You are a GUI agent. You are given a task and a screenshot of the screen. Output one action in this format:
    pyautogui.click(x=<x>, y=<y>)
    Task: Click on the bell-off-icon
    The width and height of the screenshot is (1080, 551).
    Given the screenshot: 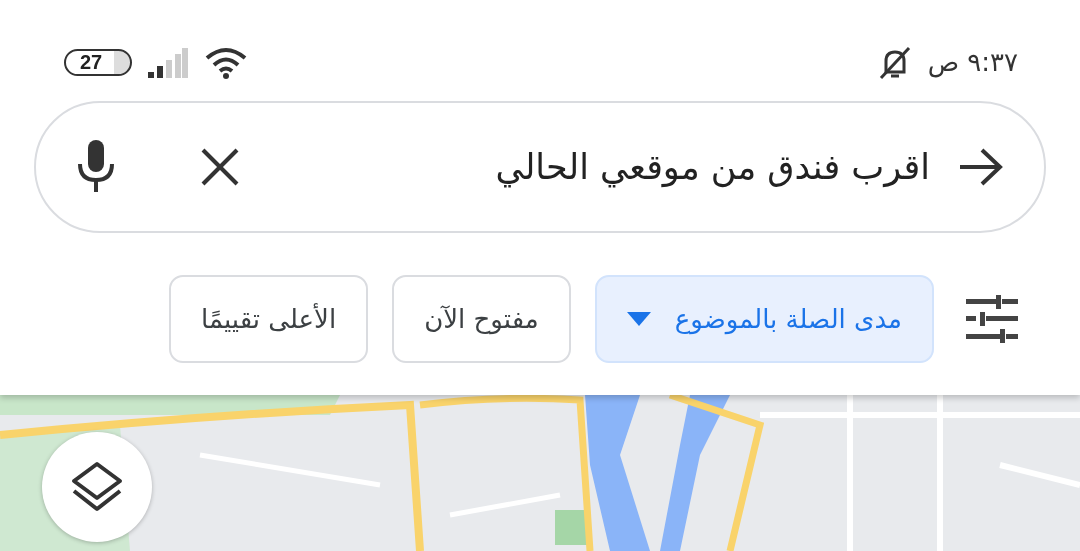 What is the action you would take?
    pyautogui.click(x=894, y=62)
    